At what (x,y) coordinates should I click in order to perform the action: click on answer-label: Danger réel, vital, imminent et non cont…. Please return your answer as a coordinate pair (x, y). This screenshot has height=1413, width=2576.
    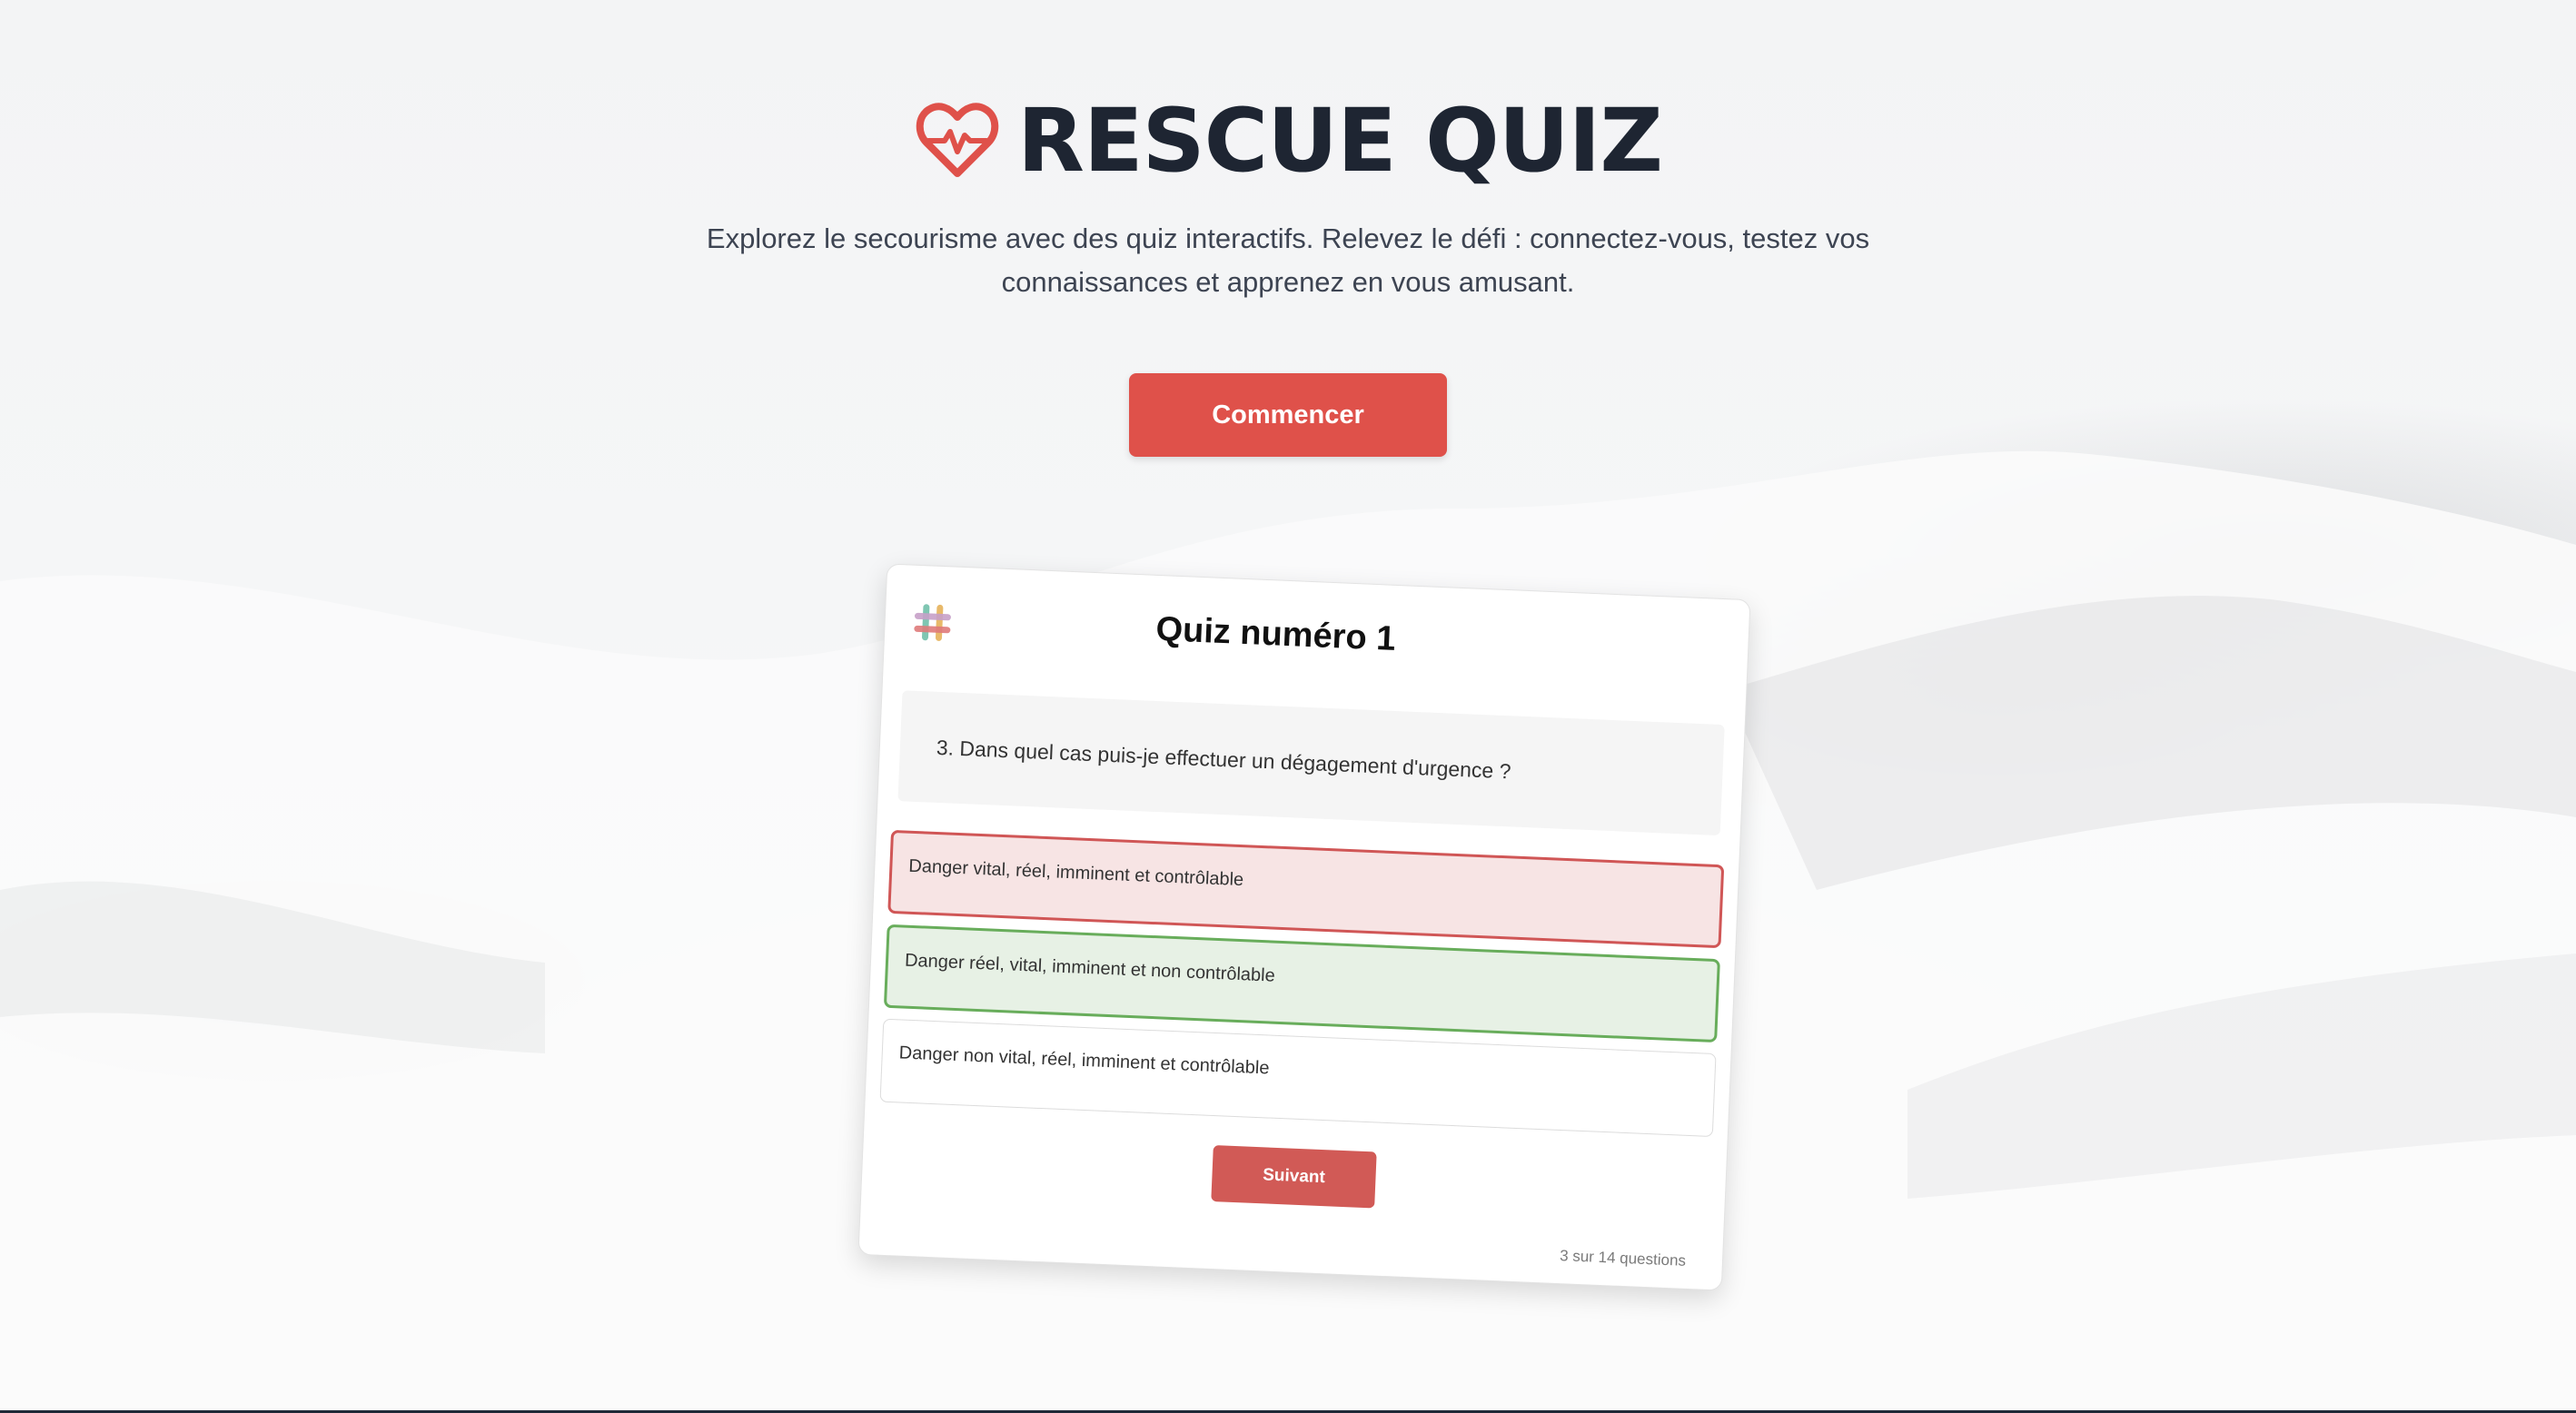
    Looking at the image, I should click on (1090, 968).